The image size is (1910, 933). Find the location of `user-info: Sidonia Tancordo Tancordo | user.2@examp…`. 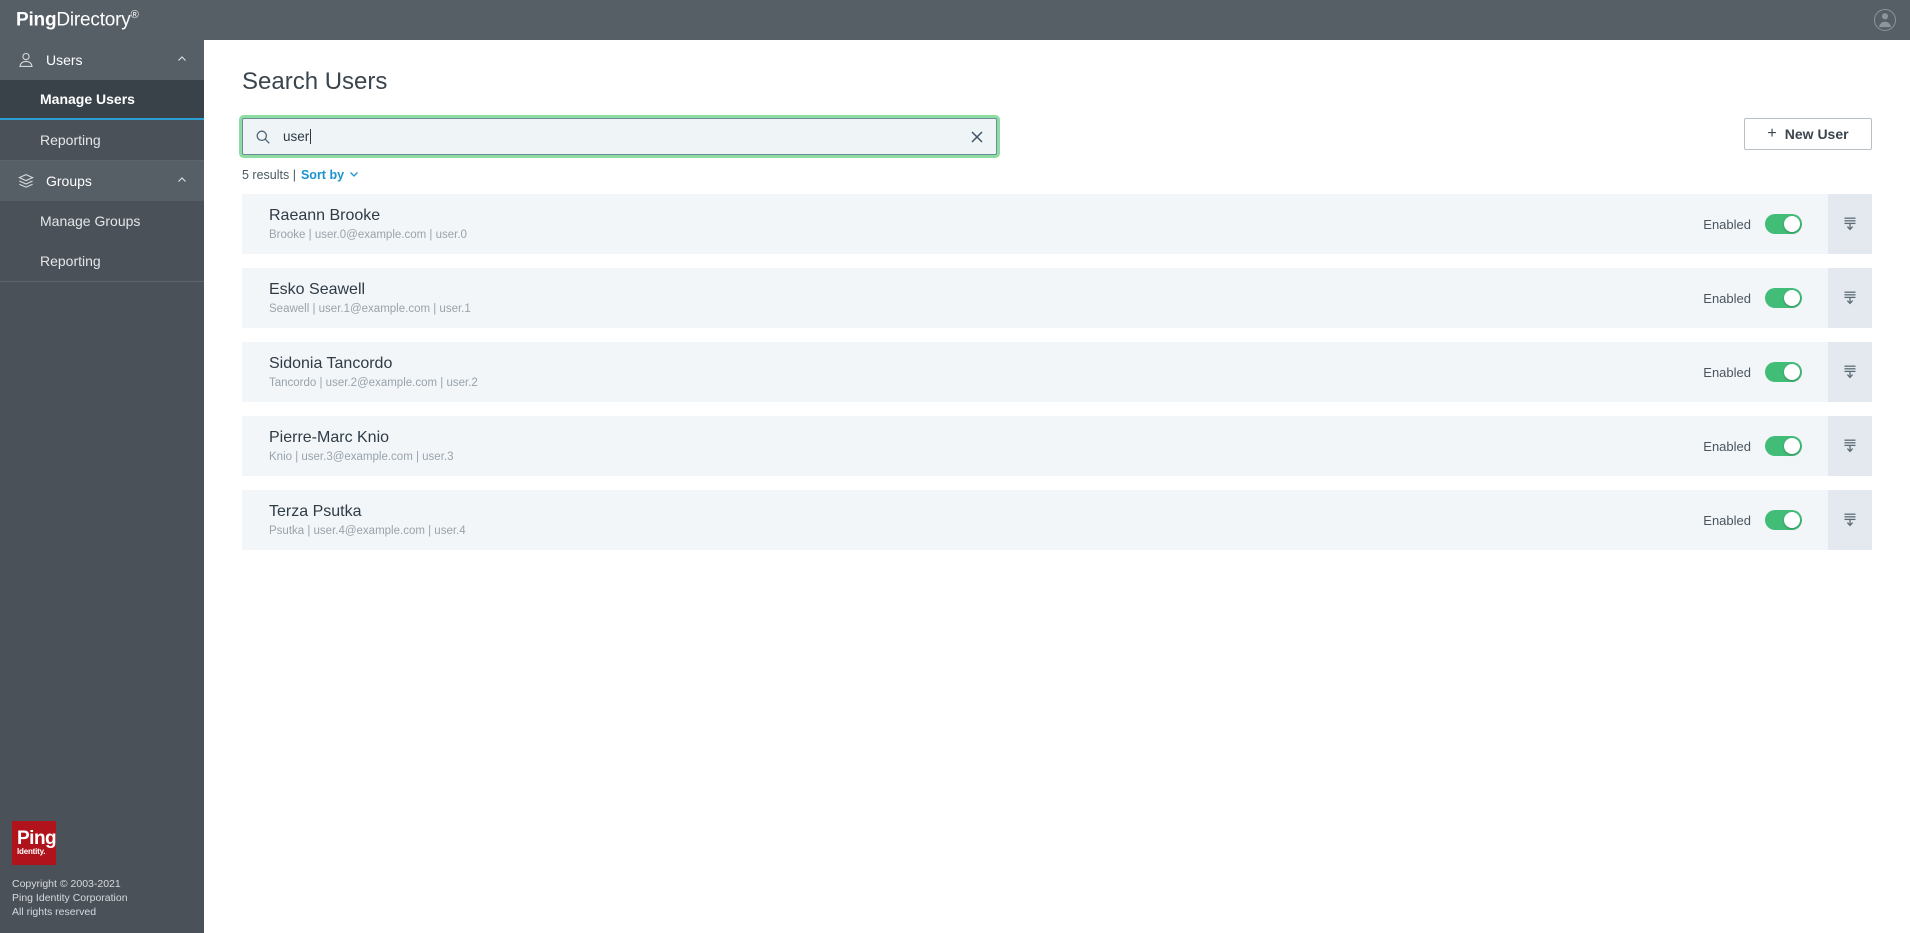

user-info: Sidonia Tancordo Tancordo | user.2@examp… is located at coordinates (972, 372).